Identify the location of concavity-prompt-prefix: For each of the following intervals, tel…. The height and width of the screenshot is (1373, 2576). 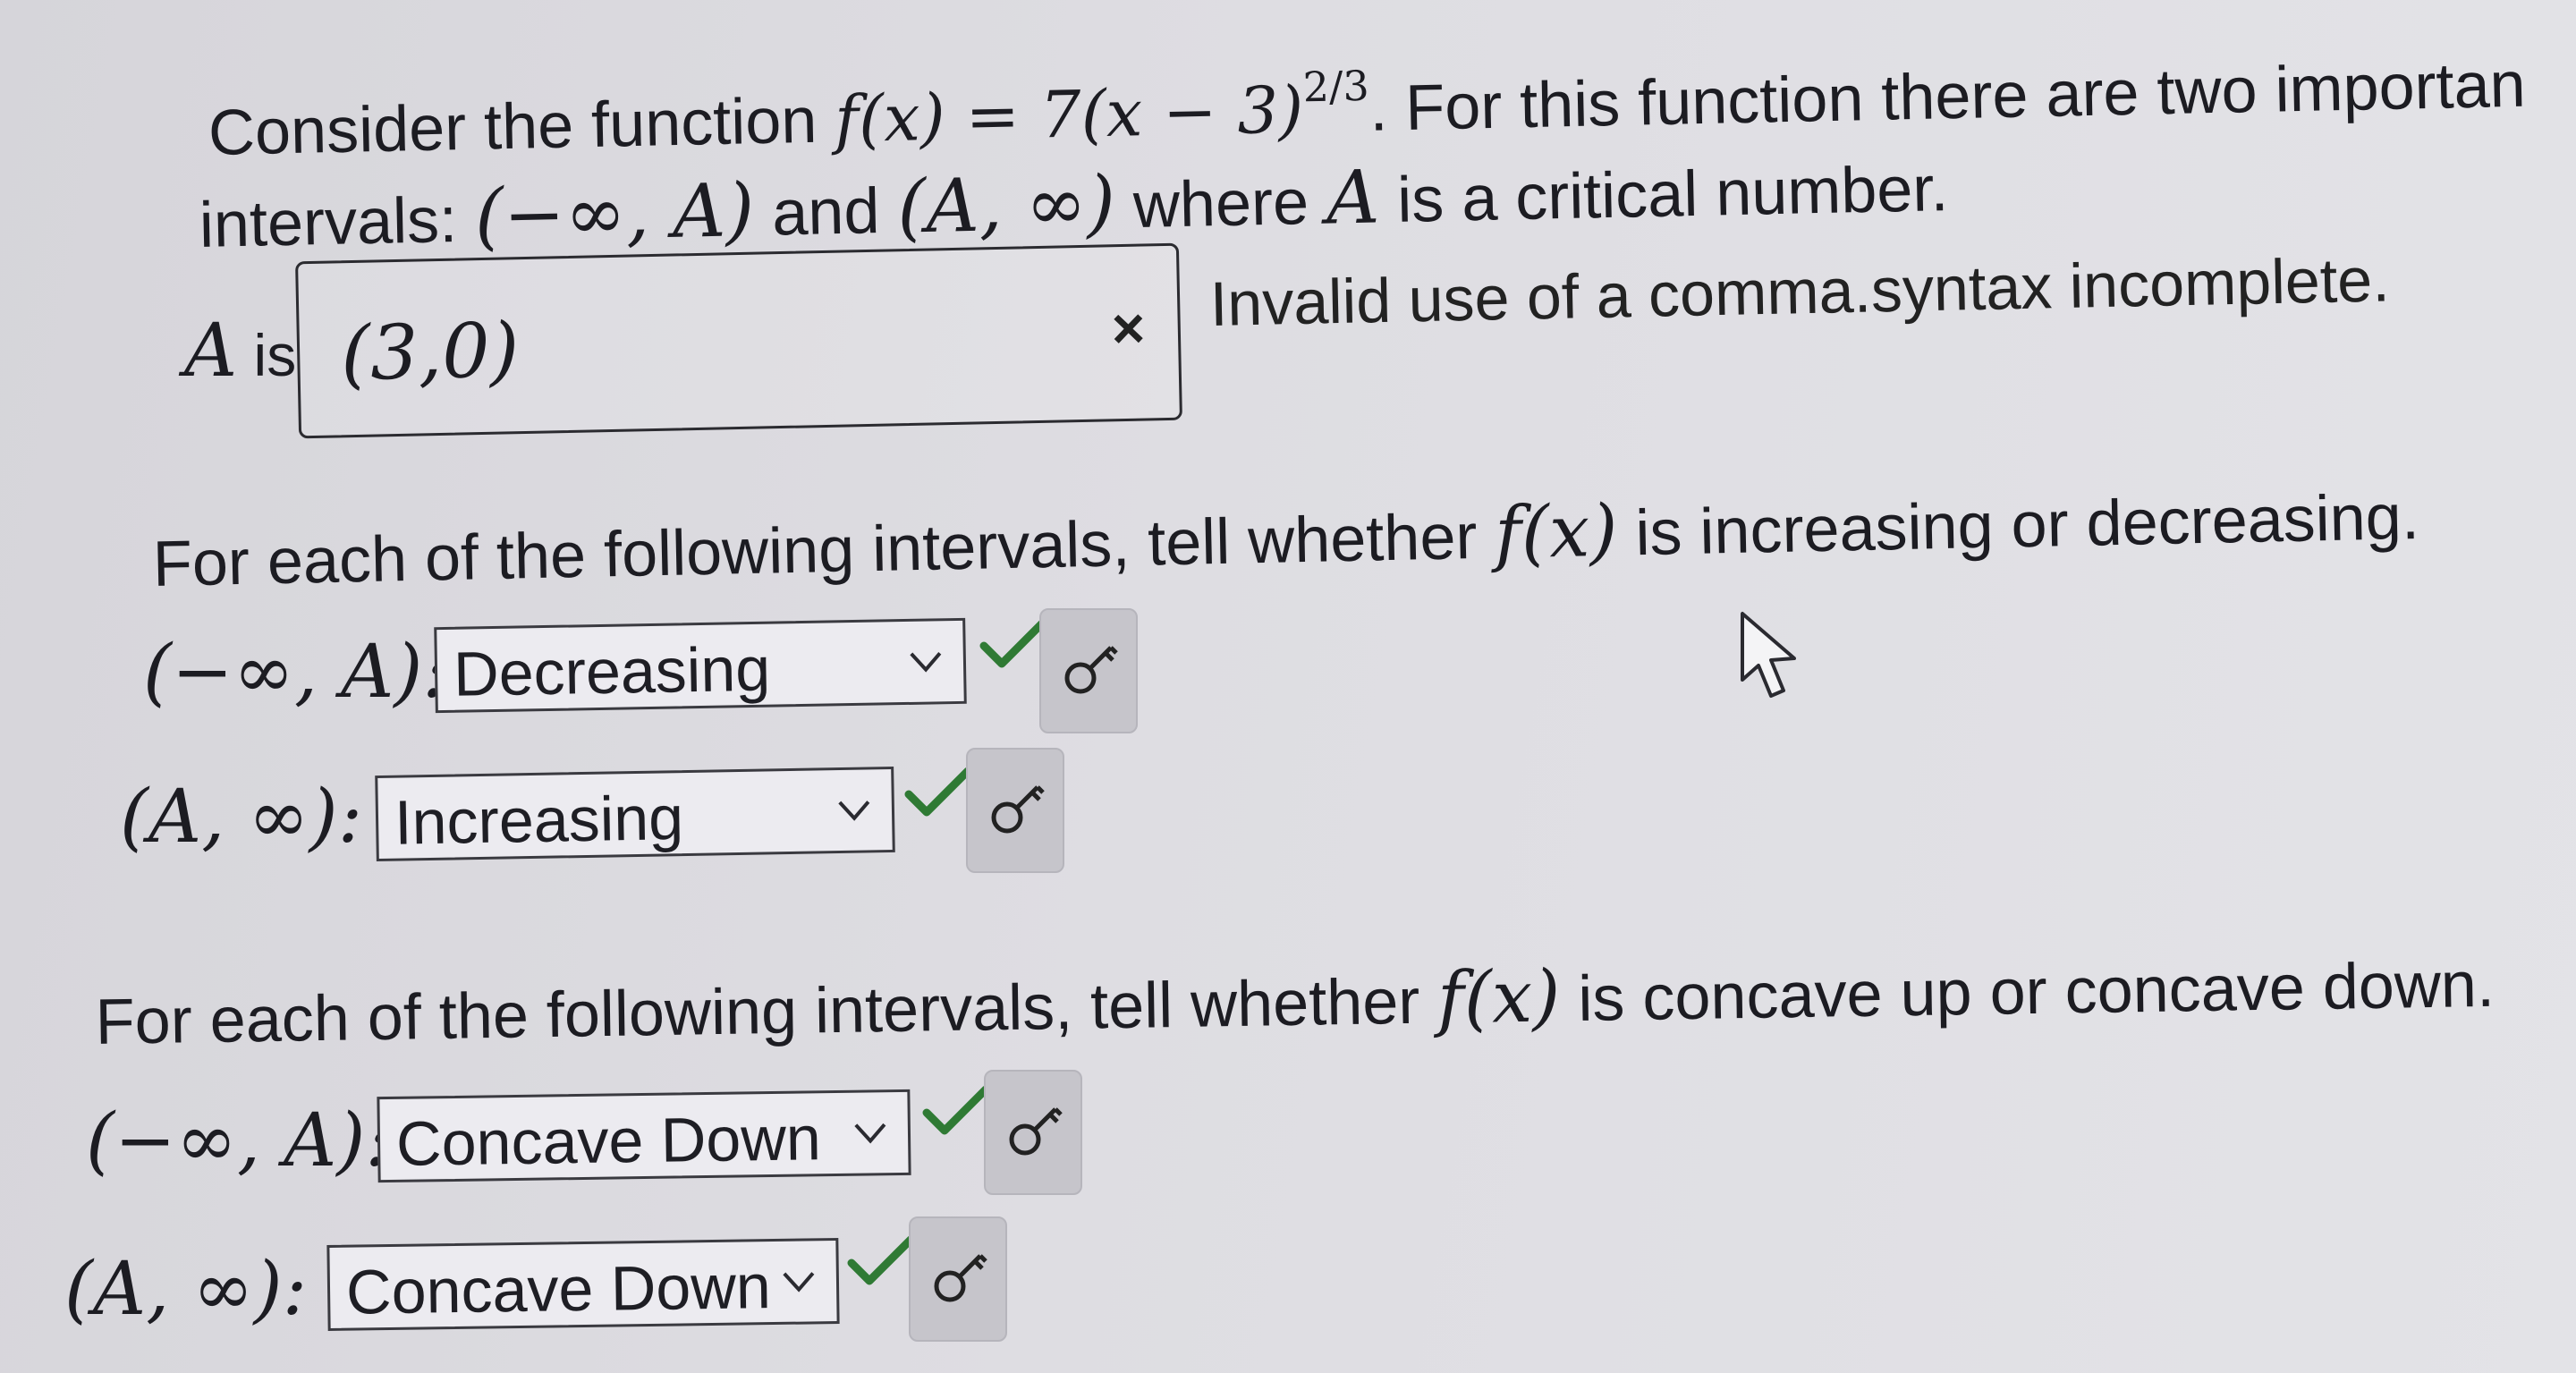
(766, 1011).